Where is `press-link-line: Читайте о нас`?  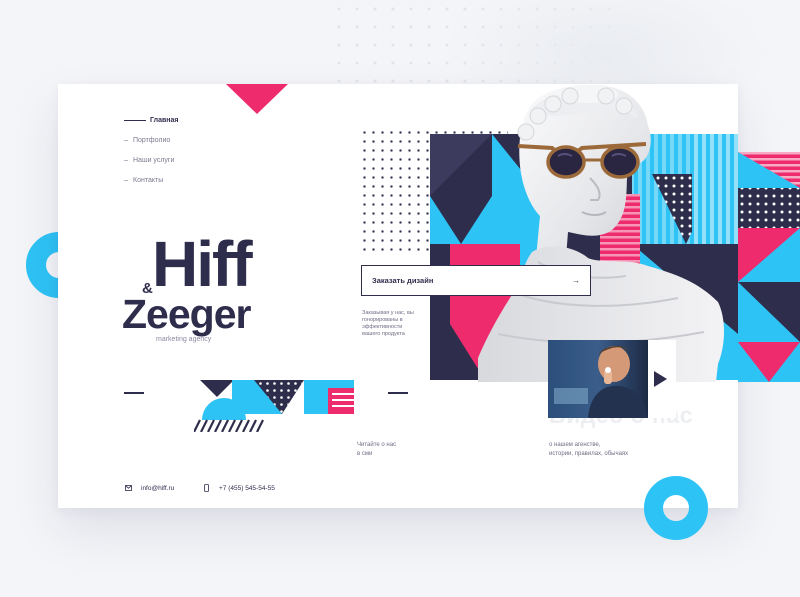
press-link-line: Читайте о нас is located at coordinates (377, 445).